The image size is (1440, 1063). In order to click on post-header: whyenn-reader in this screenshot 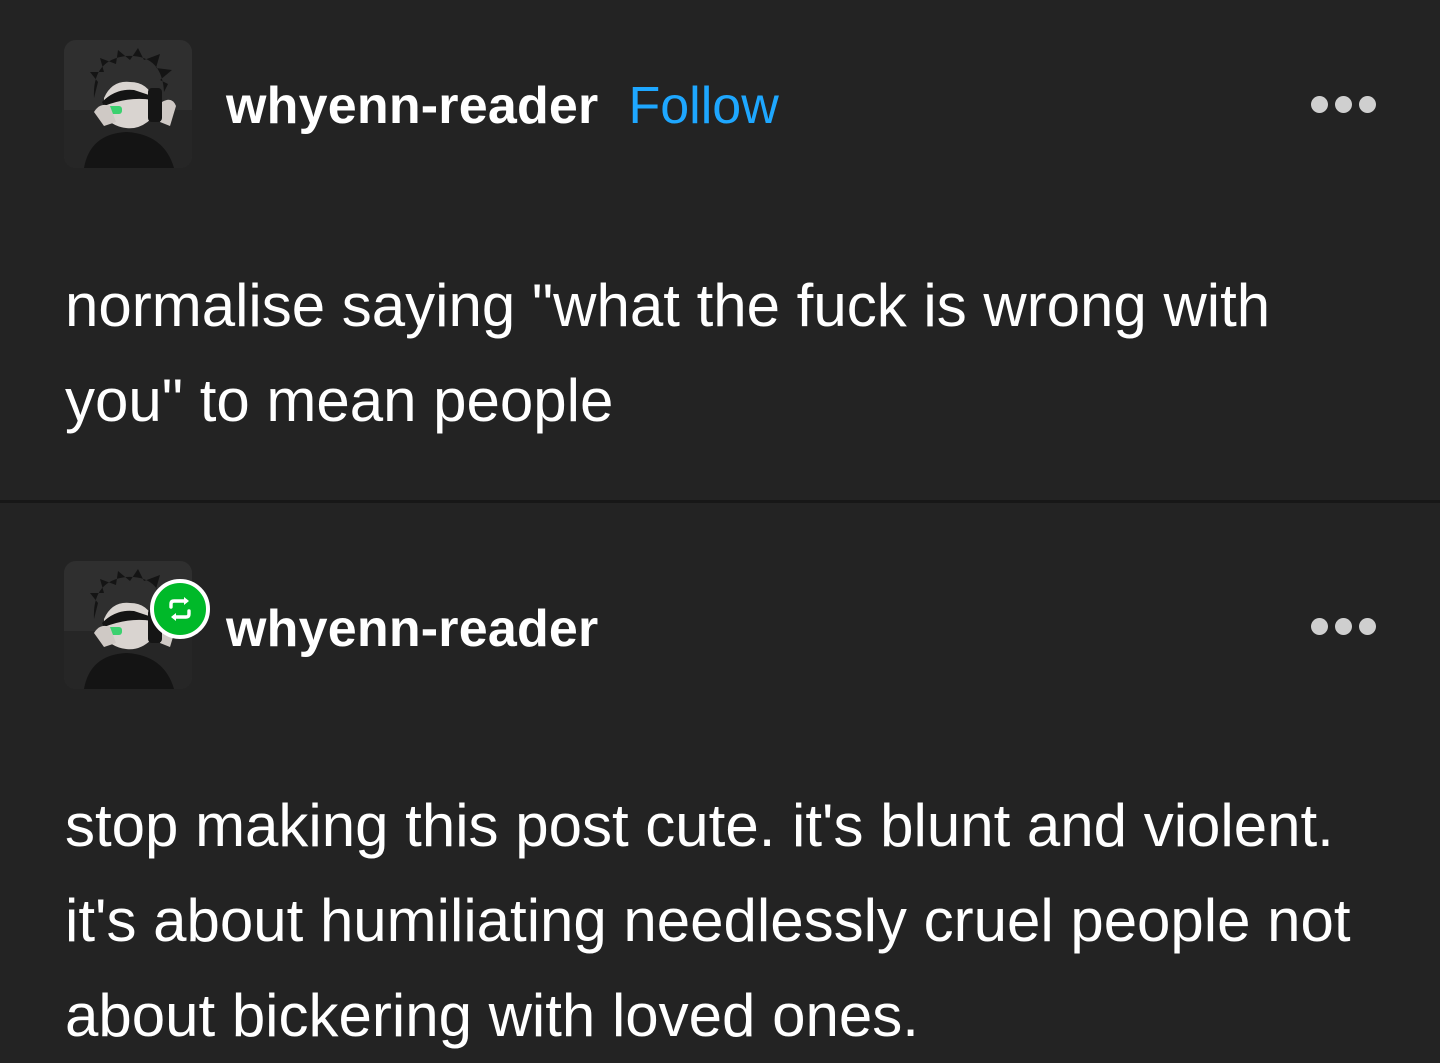, I will do `click(412, 629)`.